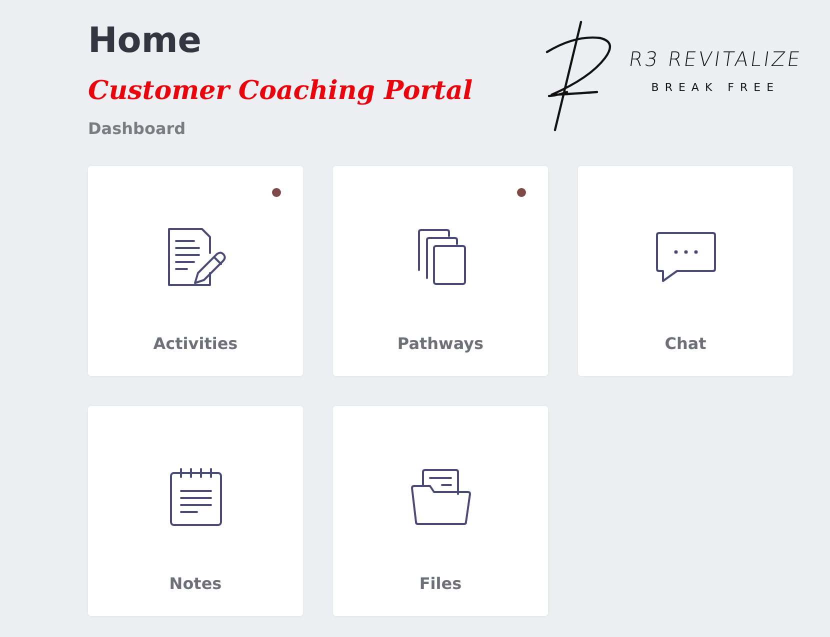 Image resolution: width=830 pixels, height=637 pixels. What do you see at coordinates (137, 128) in the screenshot?
I see `breadcrumb: Dashboard` at bounding box center [137, 128].